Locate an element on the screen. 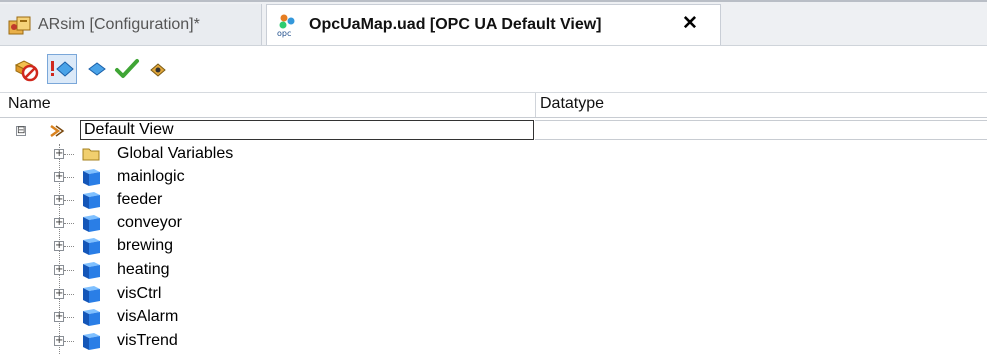 The width and height of the screenshot is (987, 354). project-icon is located at coordinates (20, 25).